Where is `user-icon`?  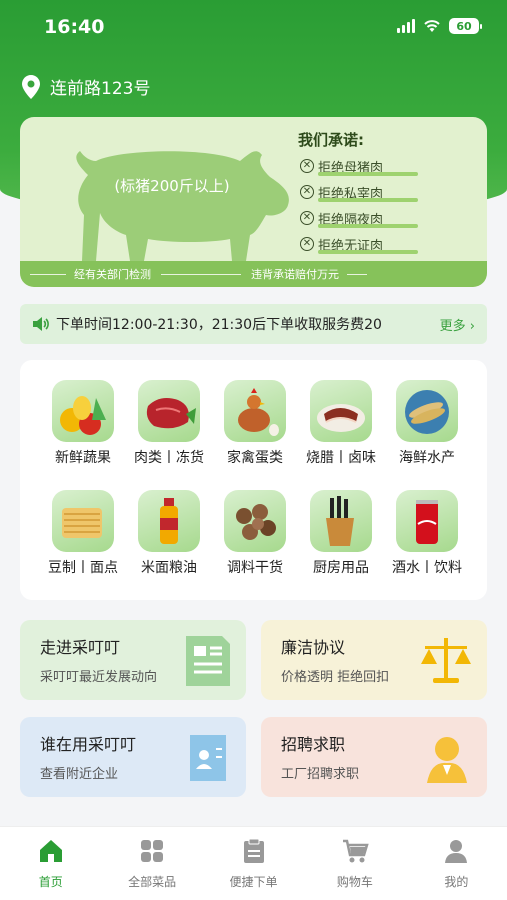 user-icon is located at coordinates (456, 851).